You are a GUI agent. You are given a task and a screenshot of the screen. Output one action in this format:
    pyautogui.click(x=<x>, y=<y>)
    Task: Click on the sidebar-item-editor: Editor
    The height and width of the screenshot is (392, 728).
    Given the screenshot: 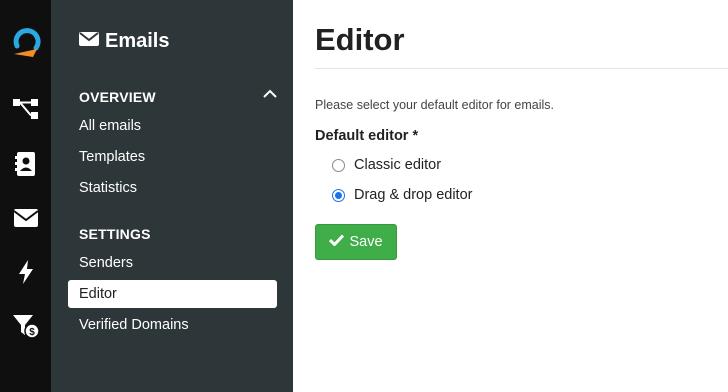 What is the action you would take?
    pyautogui.click(x=172, y=294)
    